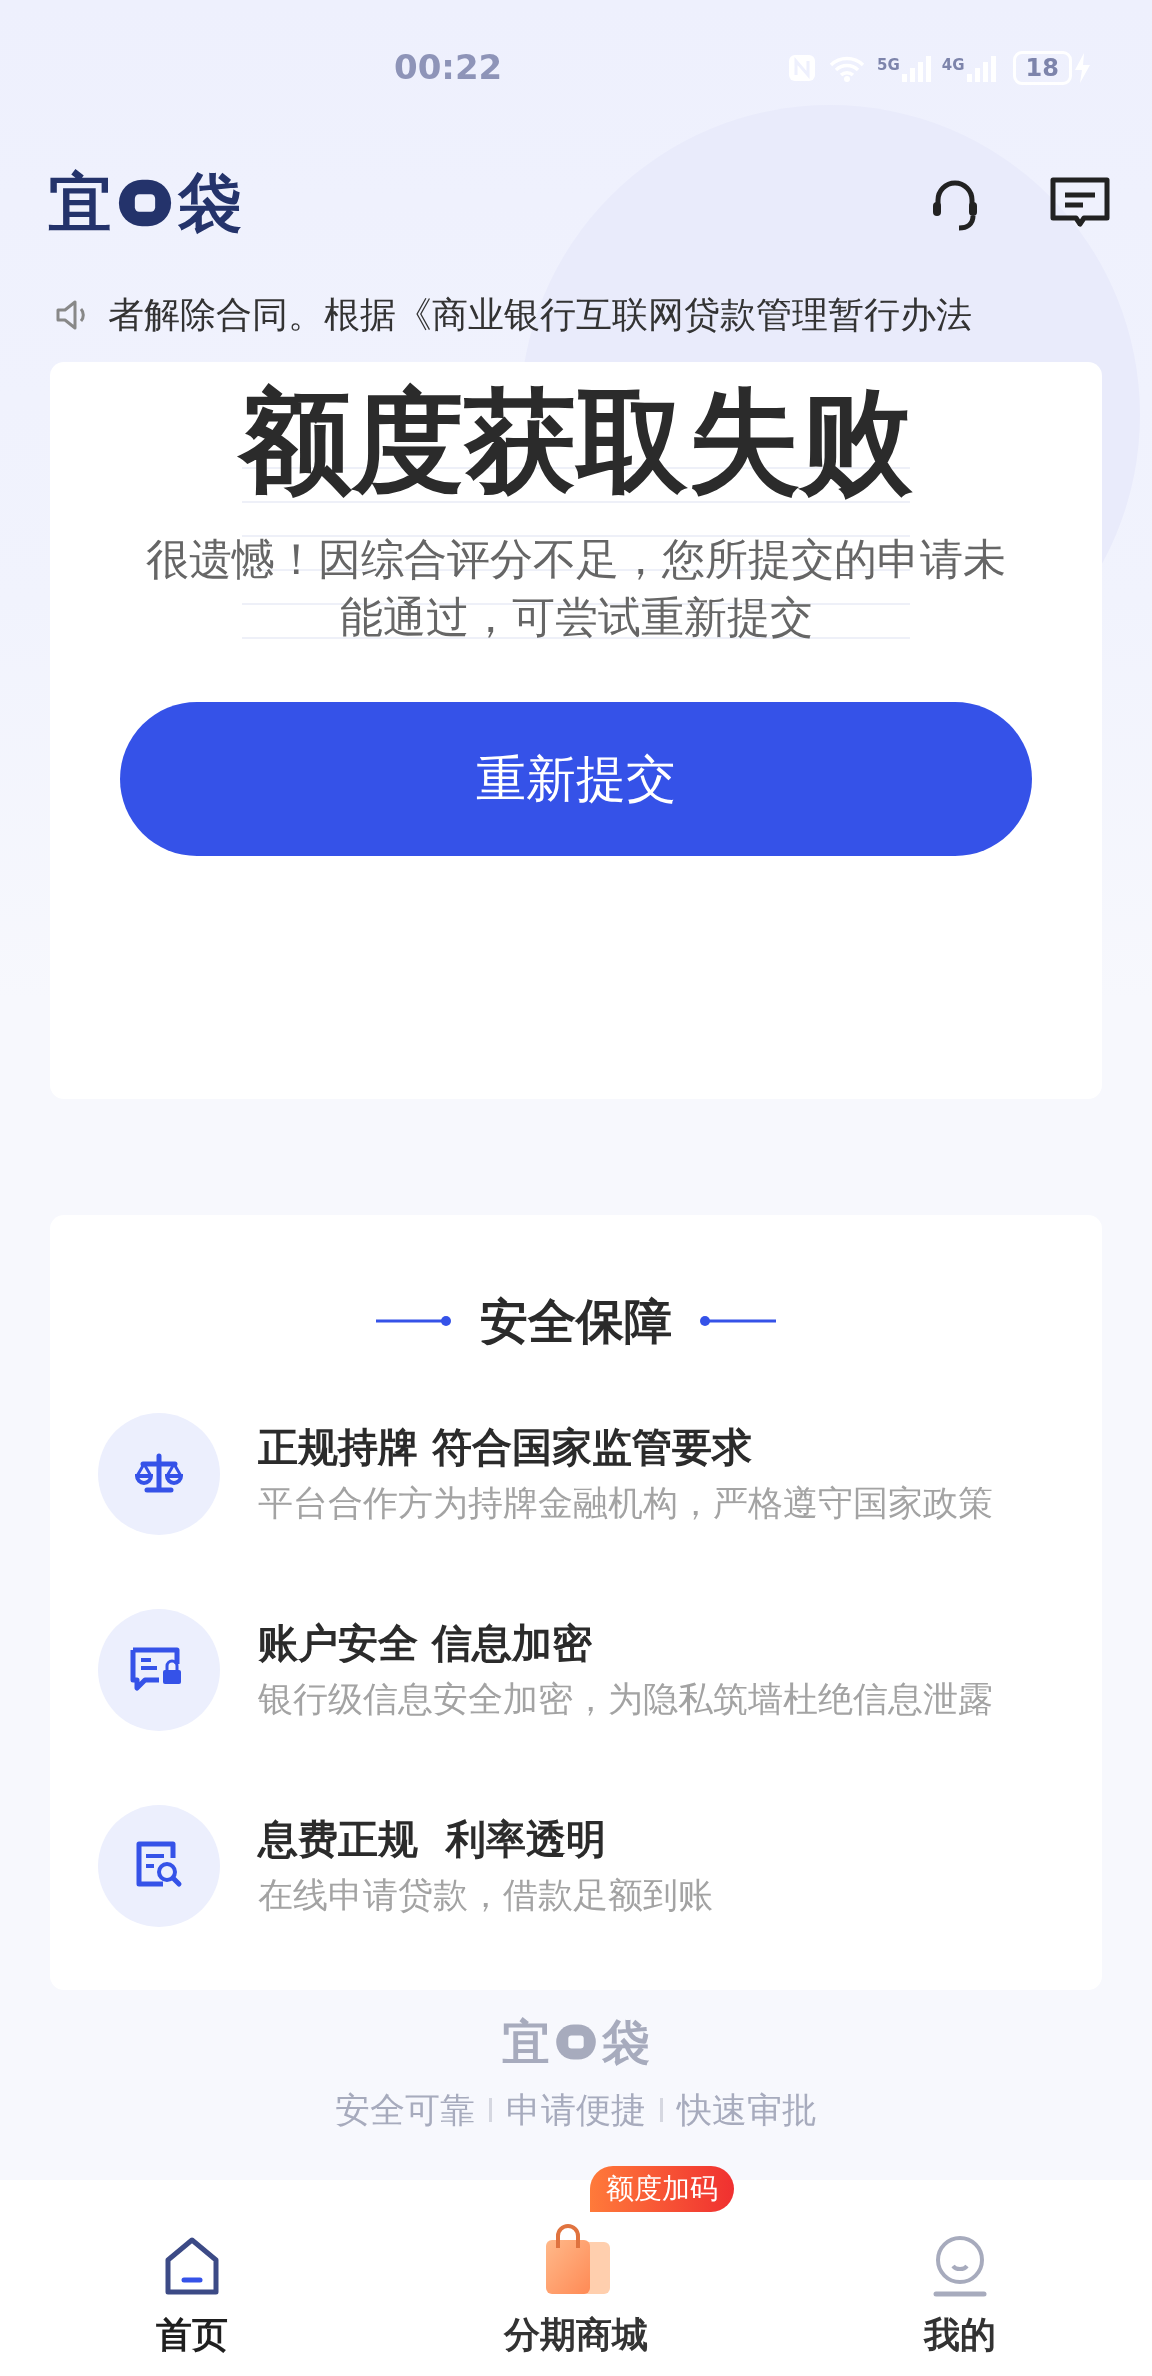 The height and width of the screenshot is (2376, 1152). I want to click on status-time: 00:22, so click(448, 67).